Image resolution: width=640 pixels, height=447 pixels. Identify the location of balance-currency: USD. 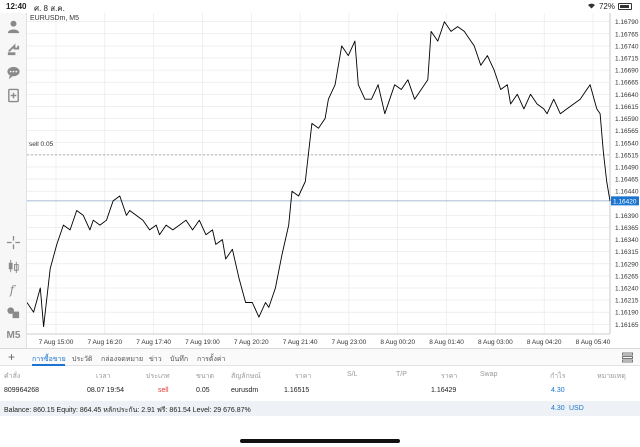
(576, 408).